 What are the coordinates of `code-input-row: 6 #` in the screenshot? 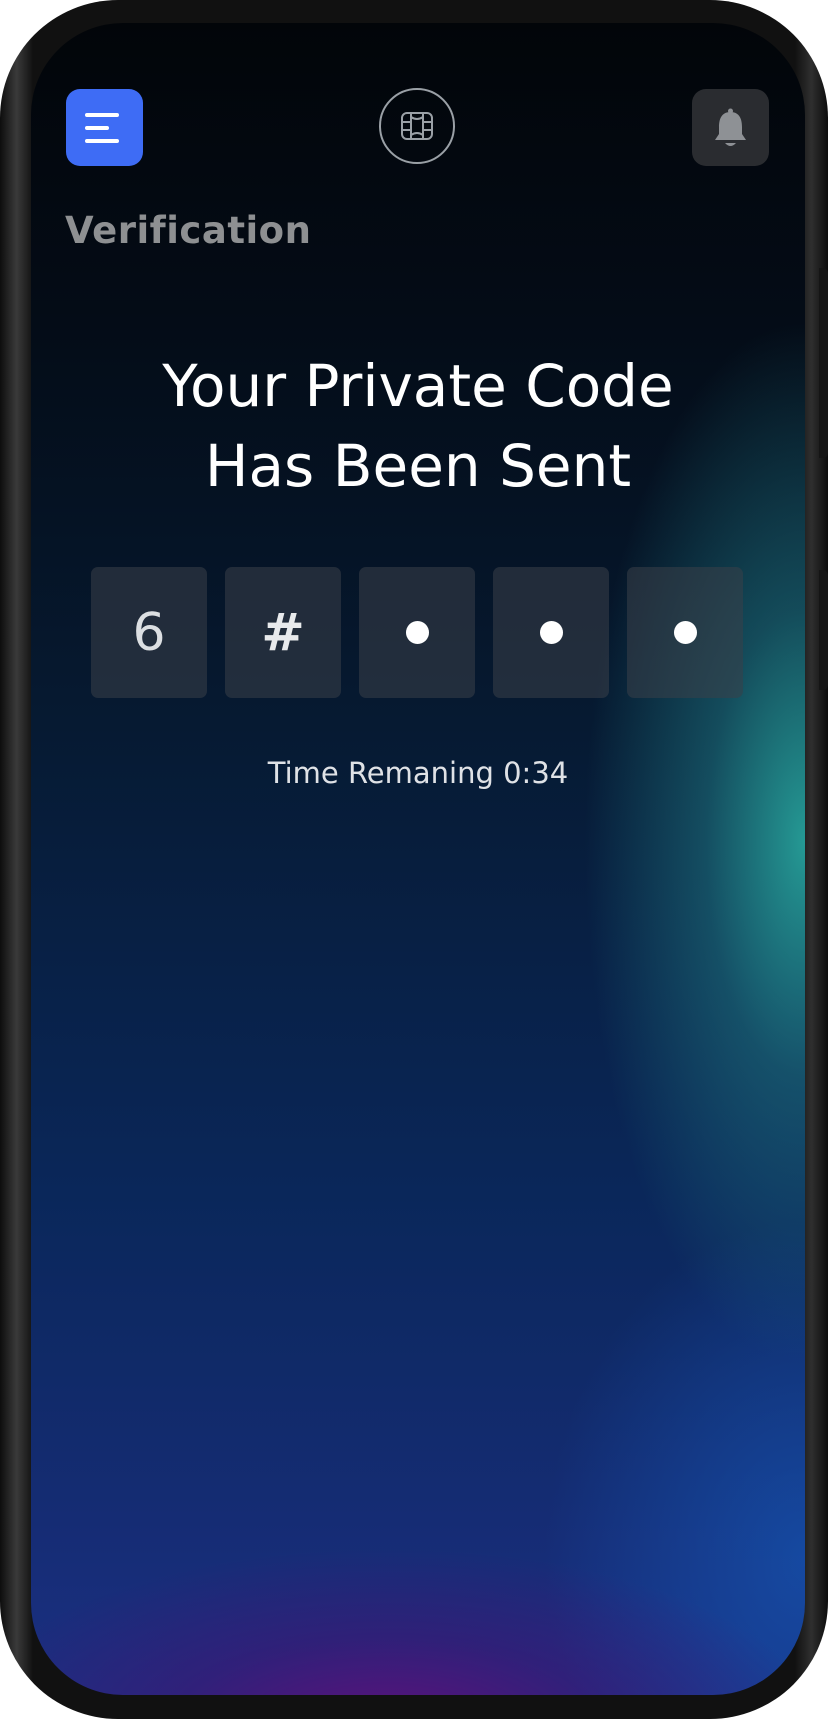 It's located at (418, 632).